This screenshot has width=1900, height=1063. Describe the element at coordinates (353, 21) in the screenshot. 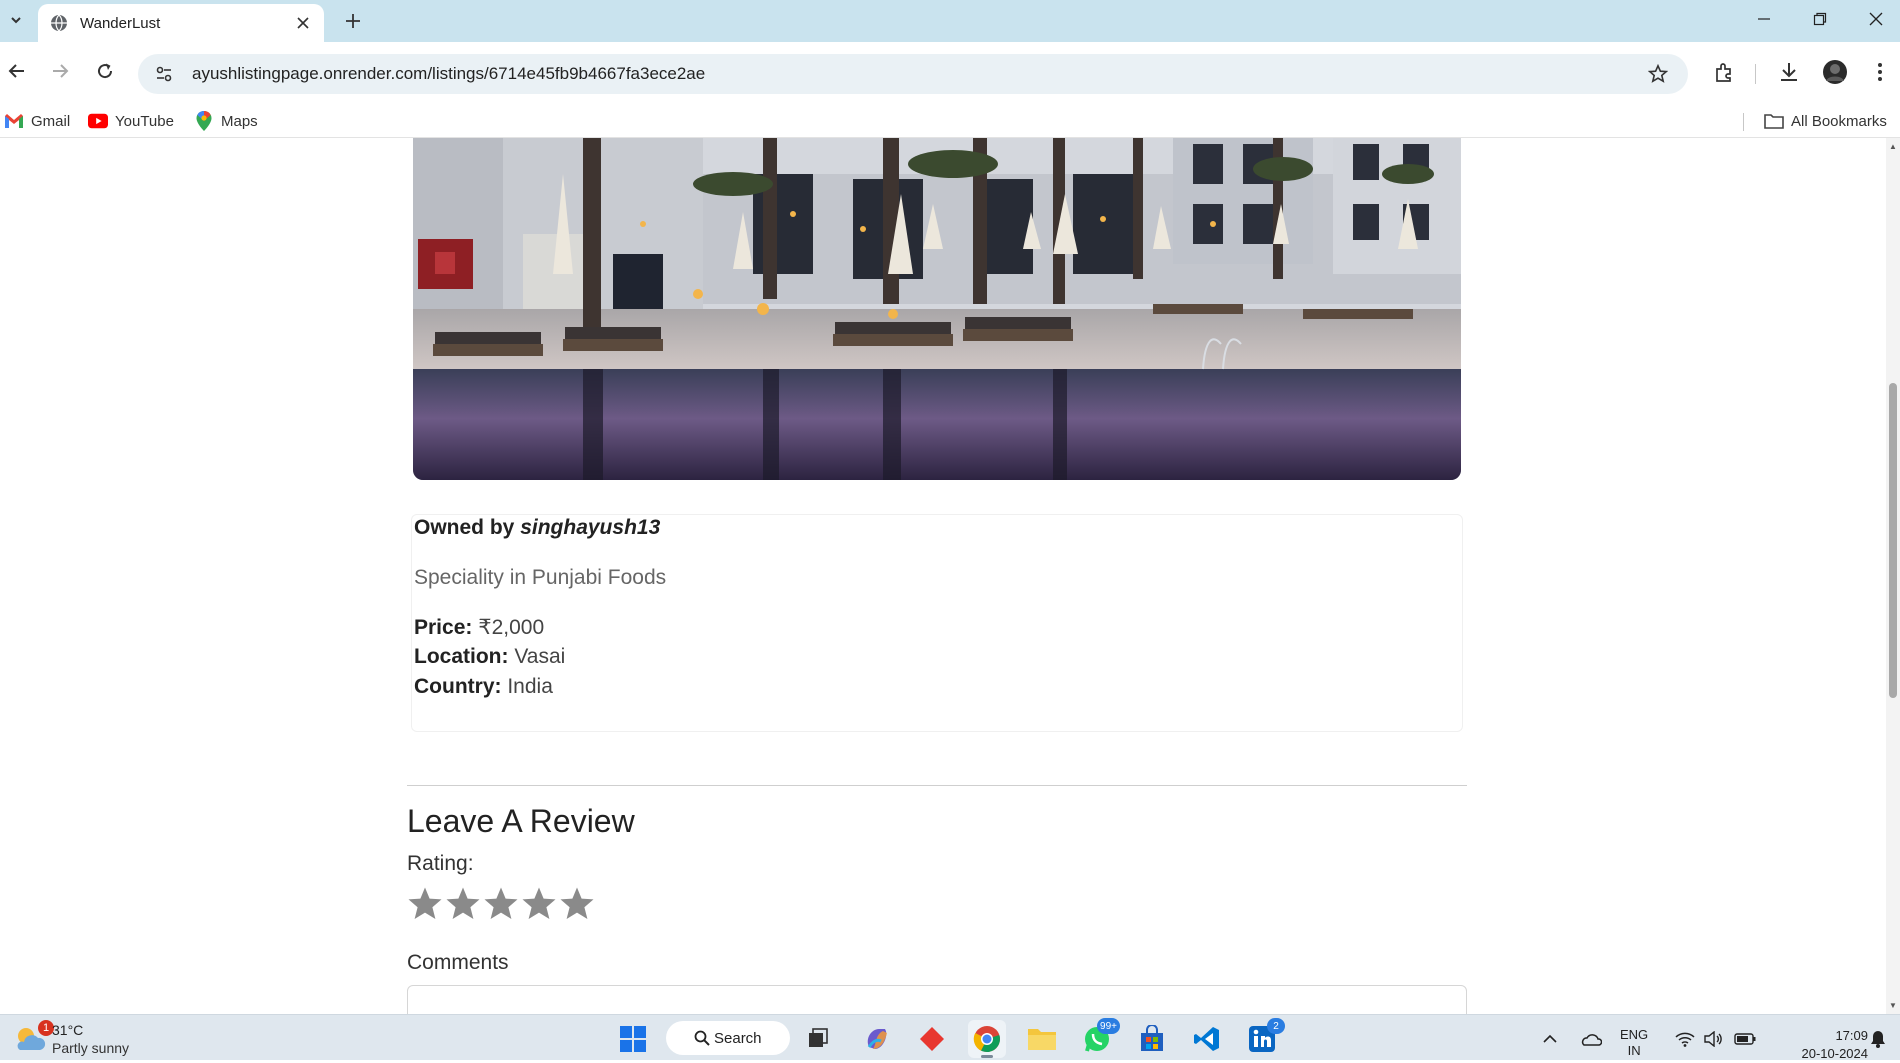

I see `new-tab-button` at that location.